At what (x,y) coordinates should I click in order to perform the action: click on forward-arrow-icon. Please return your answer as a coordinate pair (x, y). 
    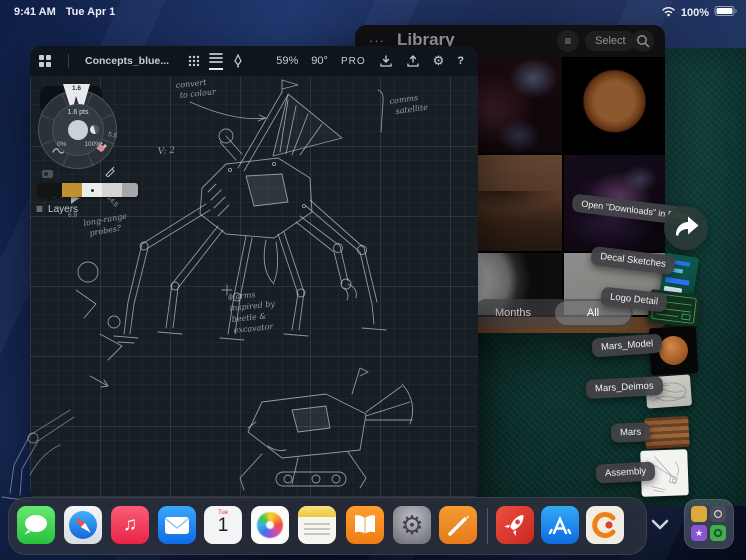
    Looking at the image, I should click on (687, 226).